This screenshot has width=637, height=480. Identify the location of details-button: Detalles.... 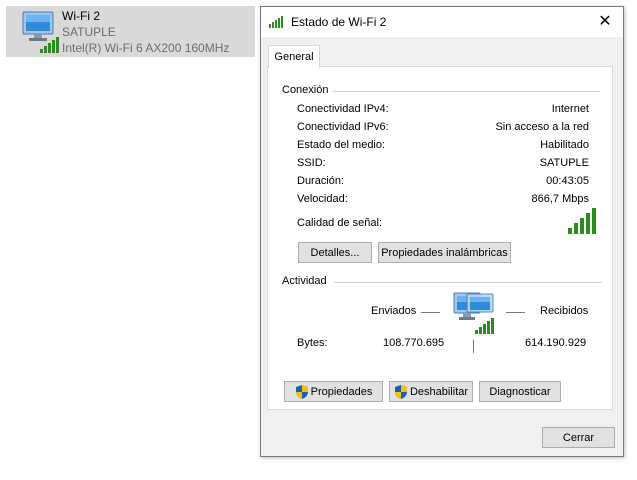
(335, 252).